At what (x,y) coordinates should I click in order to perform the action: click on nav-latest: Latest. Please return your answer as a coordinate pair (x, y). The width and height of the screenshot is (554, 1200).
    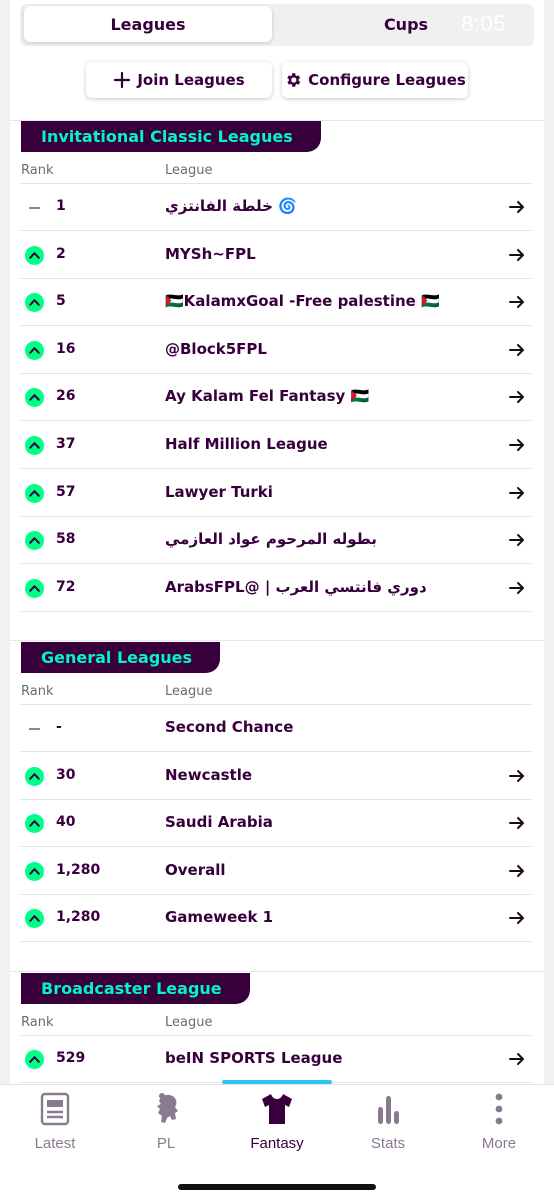
    Looking at the image, I should click on (55, 1123).